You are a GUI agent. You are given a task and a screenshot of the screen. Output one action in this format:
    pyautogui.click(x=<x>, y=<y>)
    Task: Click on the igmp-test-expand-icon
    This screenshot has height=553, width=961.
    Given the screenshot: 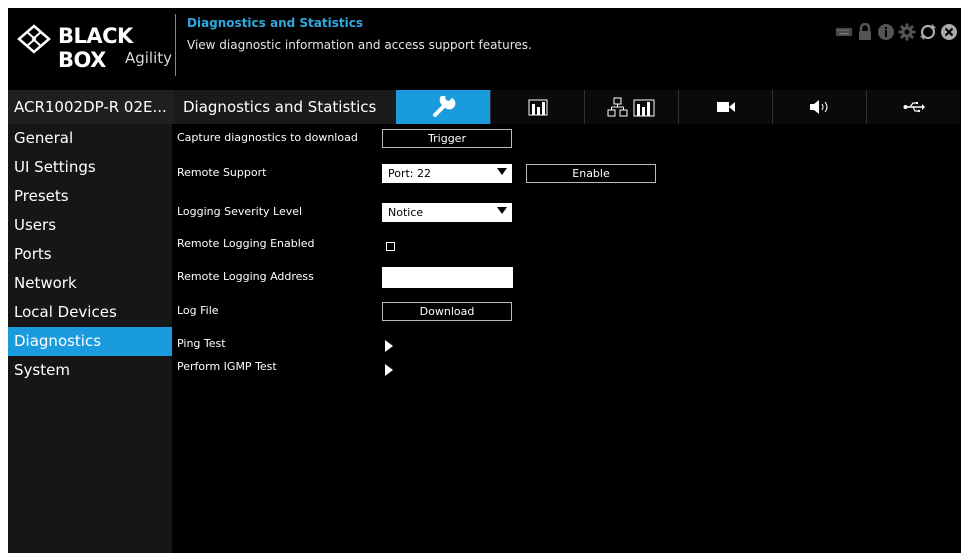 What is the action you would take?
    pyautogui.click(x=389, y=370)
    